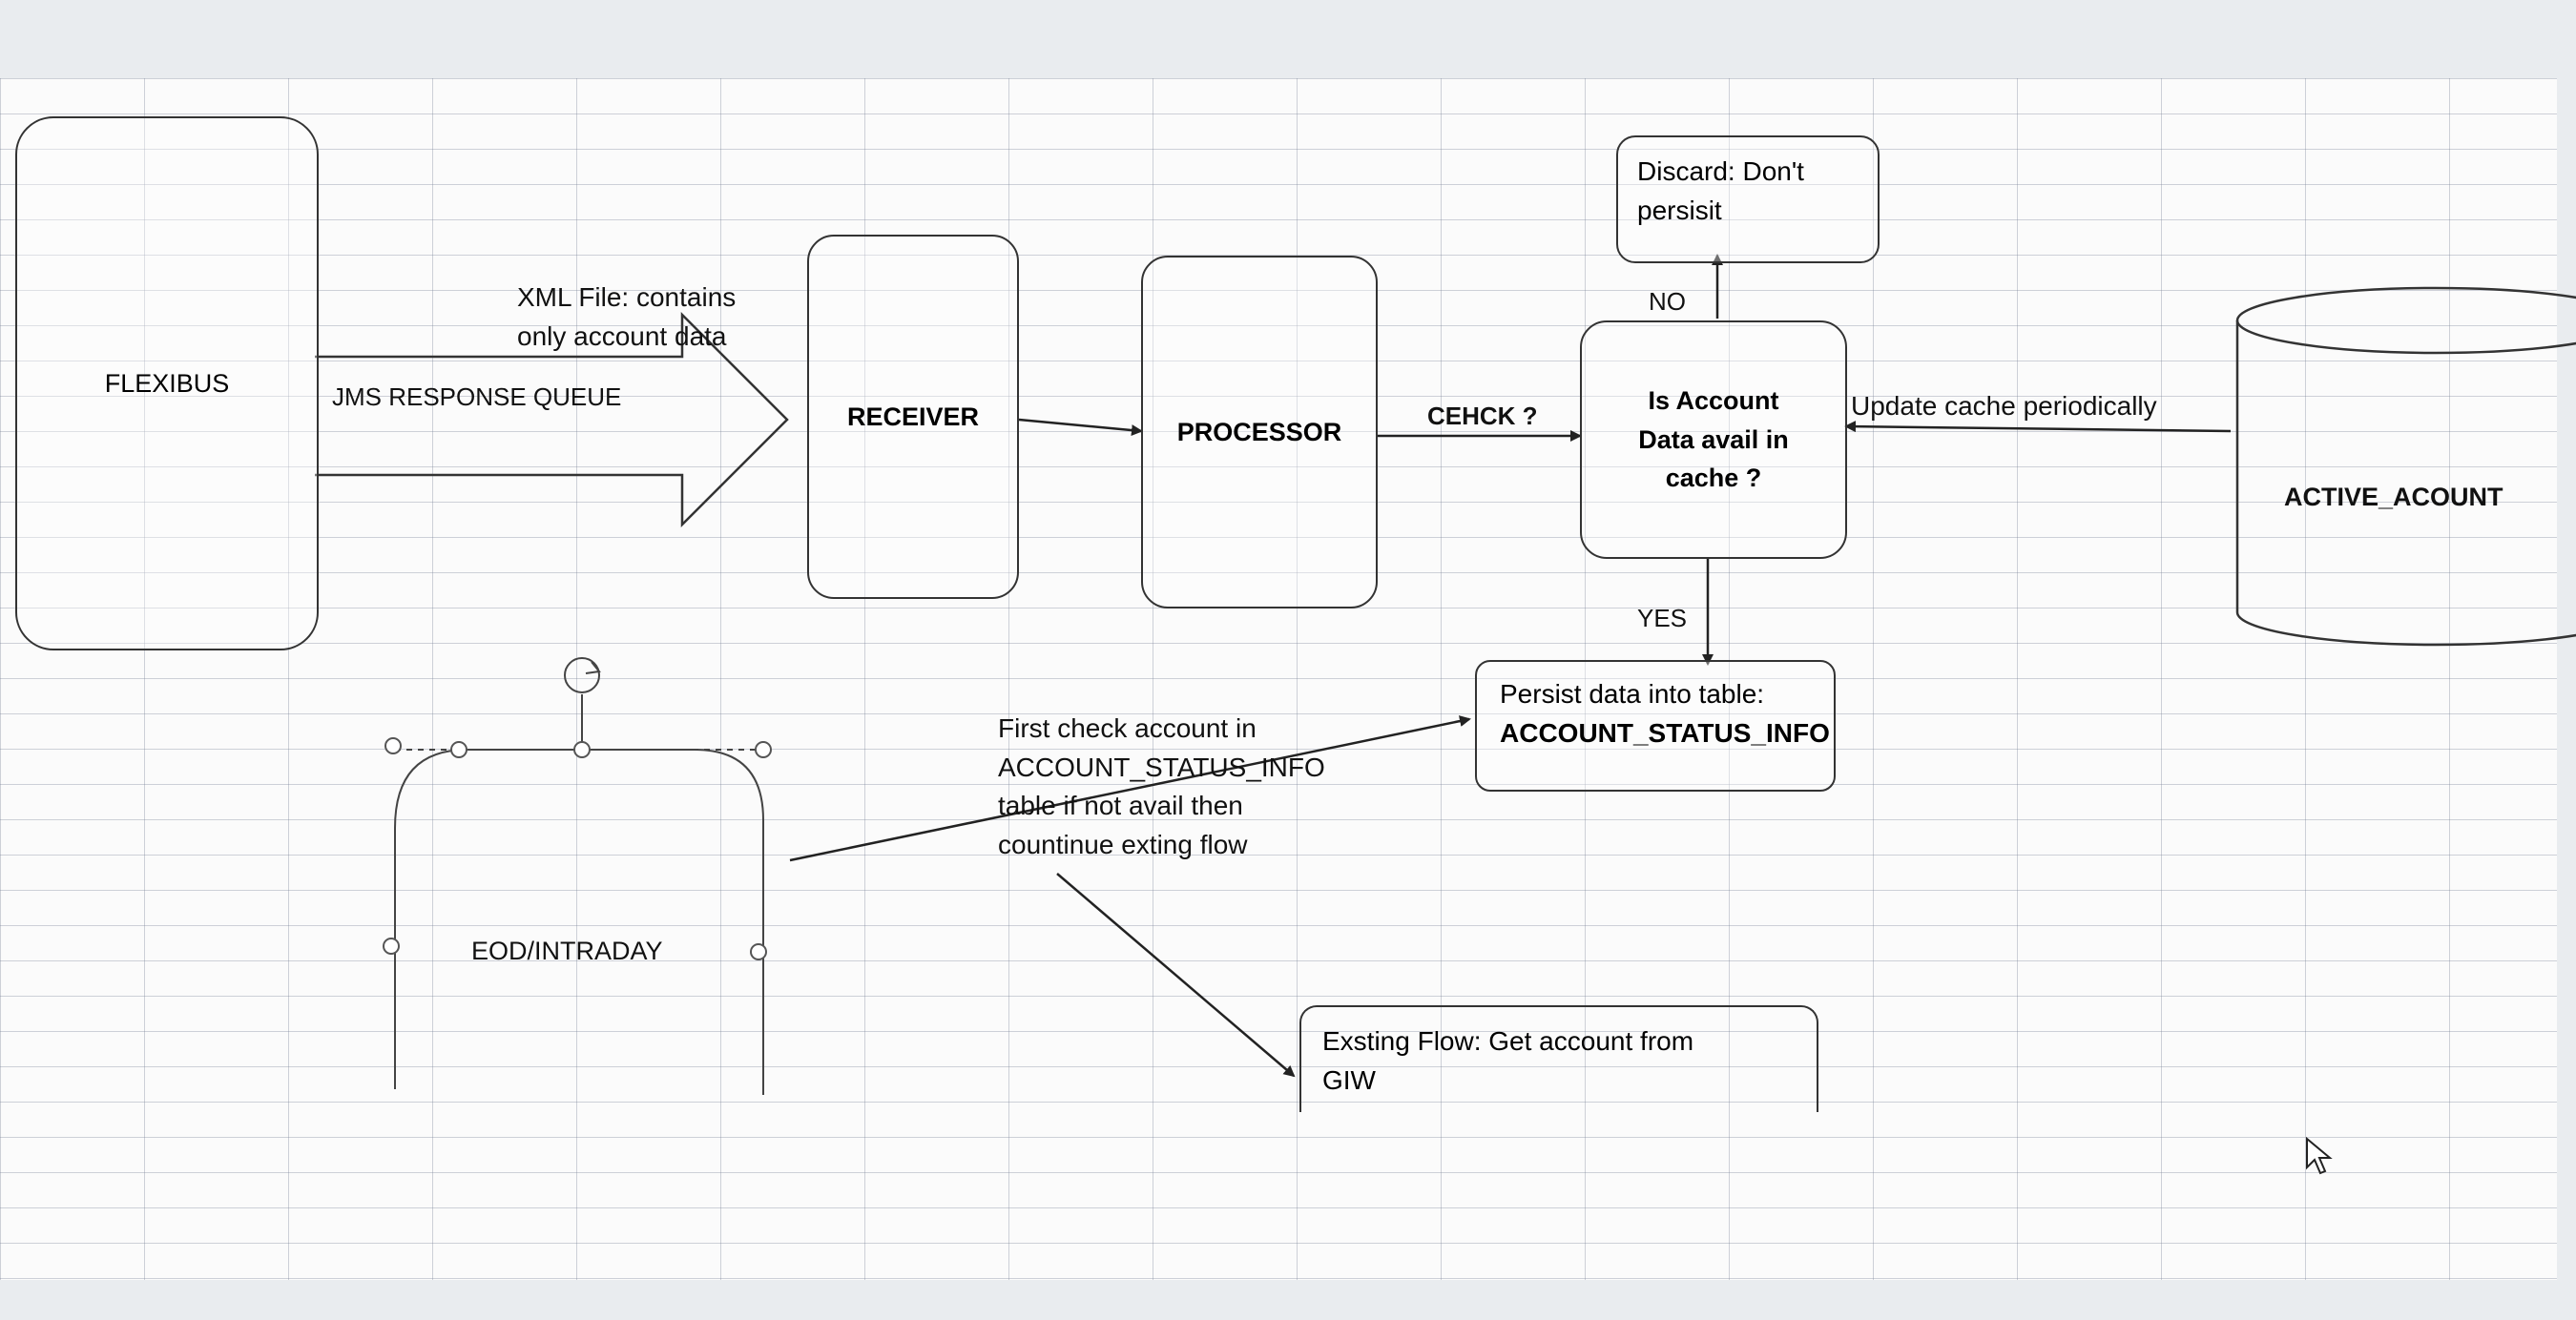 The image size is (2576, 1320). Describe the element at coordinates (1632, 694) in the screenshot. I see `persist-line-1: Persist data into table:` at that location.